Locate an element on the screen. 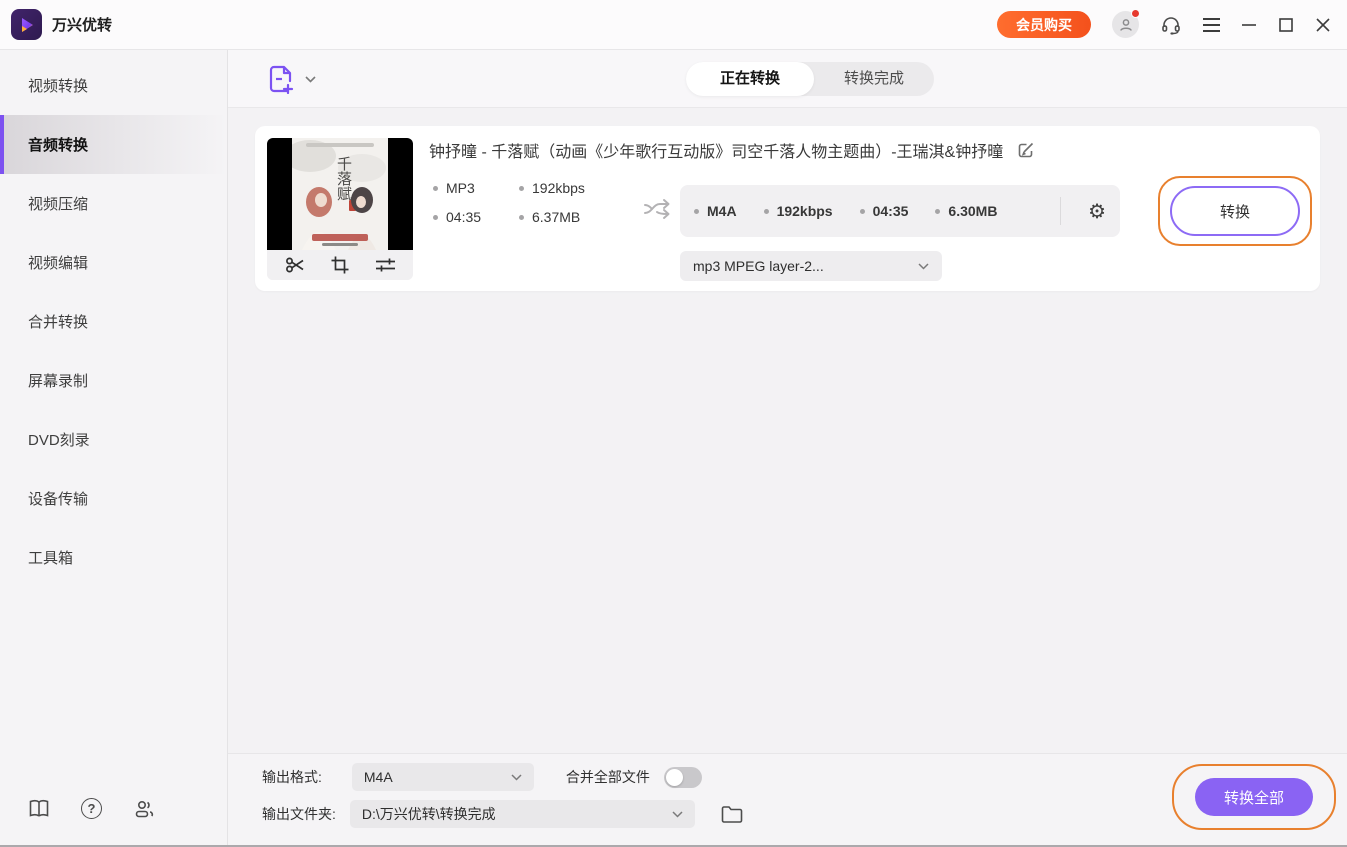 This screenshot has width=1347, height=847. crop-icon is located at coordinates (340, 265).